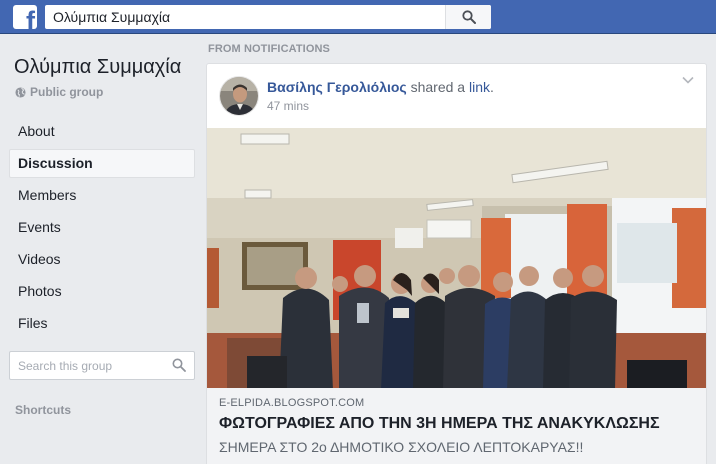  Describe the element at coordinates (292, 403) in the screenshot. I see `link-domain: E-ELPIDA.BLOGSPOT.COM` at that location.